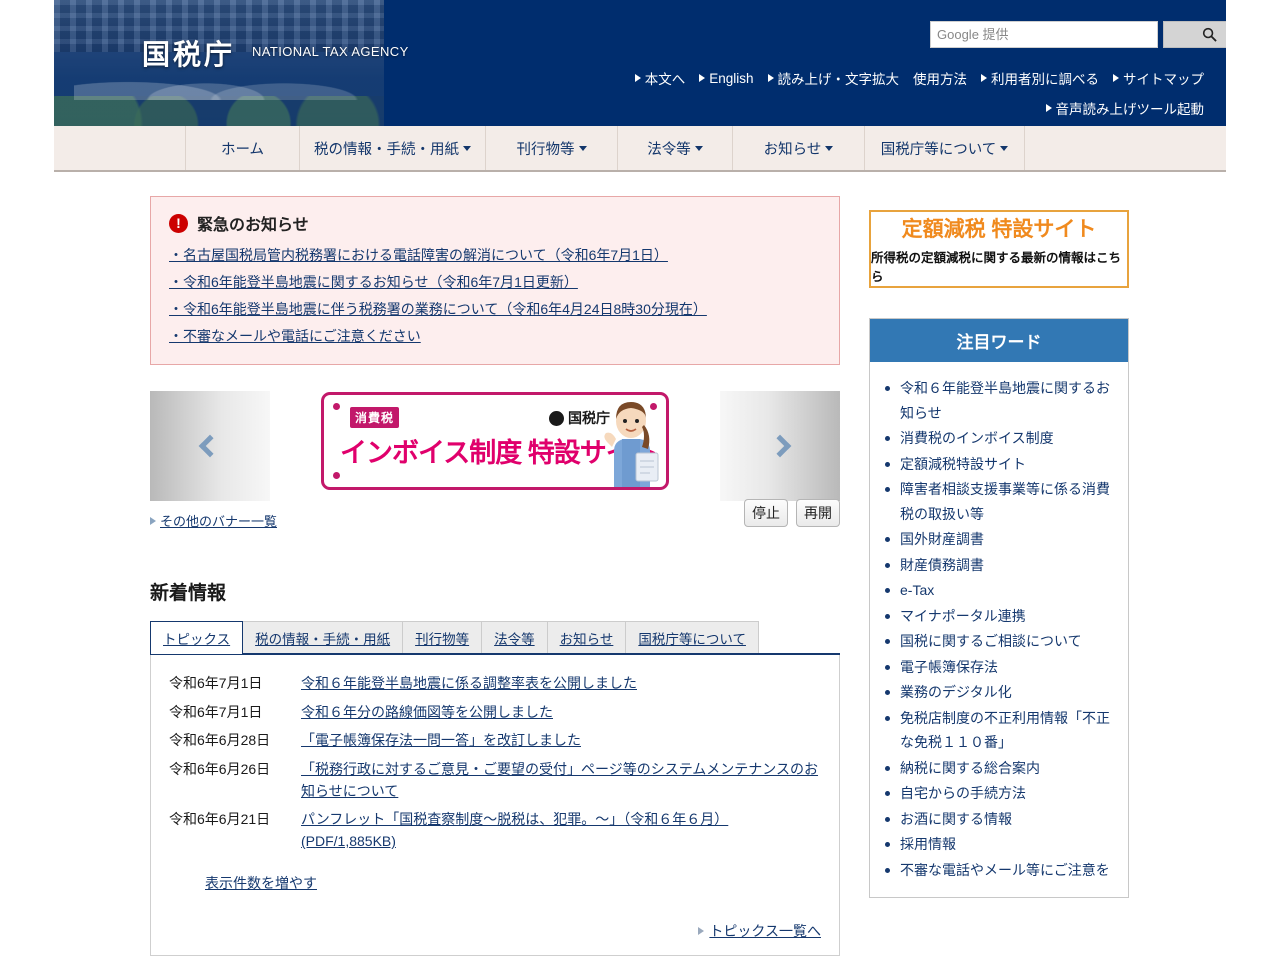 The width and height of the screenshot is (1280, 960). I want to click on news-item-date: 令和6年7月1日, so click(216, 683).